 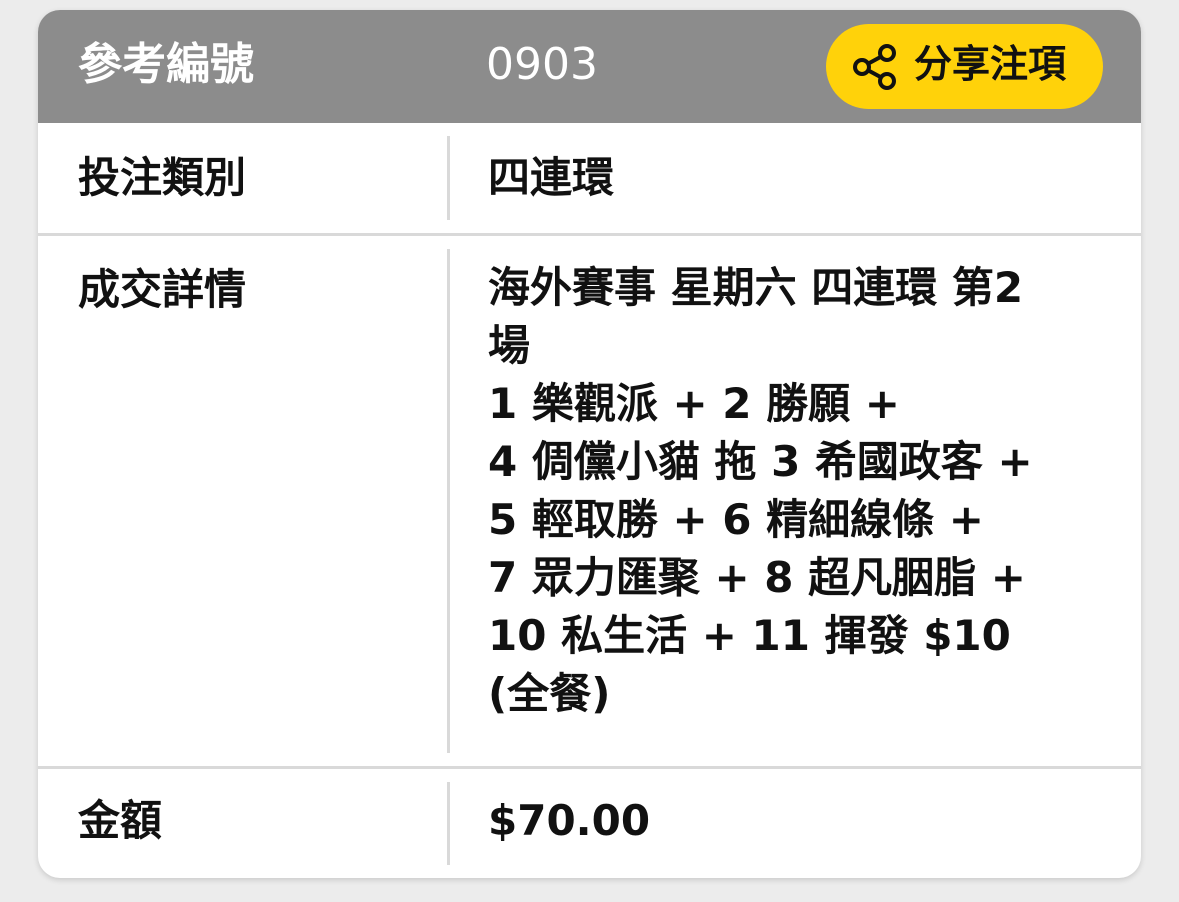 I want to click on detail-line: 1 樂觀派 + 2 勝願 +, so click(x=694, y=403).